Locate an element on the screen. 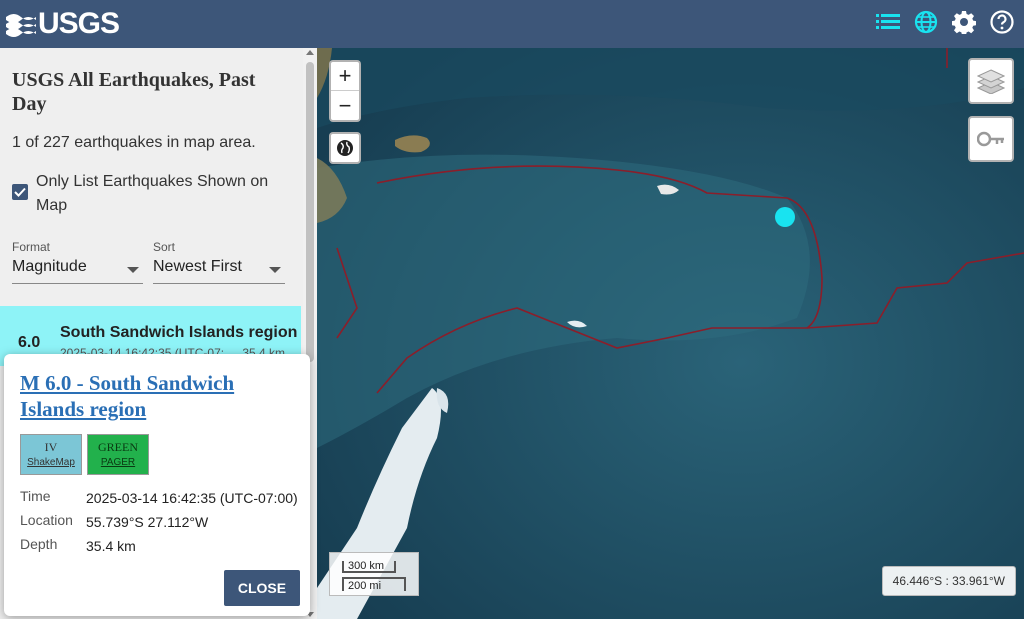 This screenshot has width=1024, height=619. location-label: Location is located at coordinates (46, 520).